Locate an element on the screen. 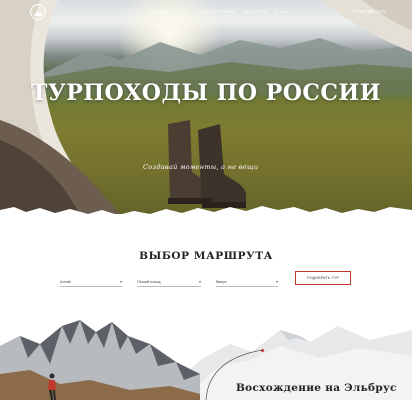 This screenshot has height=400, width=412. nav-link-tours: Туры is located at coordinates (183, 12).